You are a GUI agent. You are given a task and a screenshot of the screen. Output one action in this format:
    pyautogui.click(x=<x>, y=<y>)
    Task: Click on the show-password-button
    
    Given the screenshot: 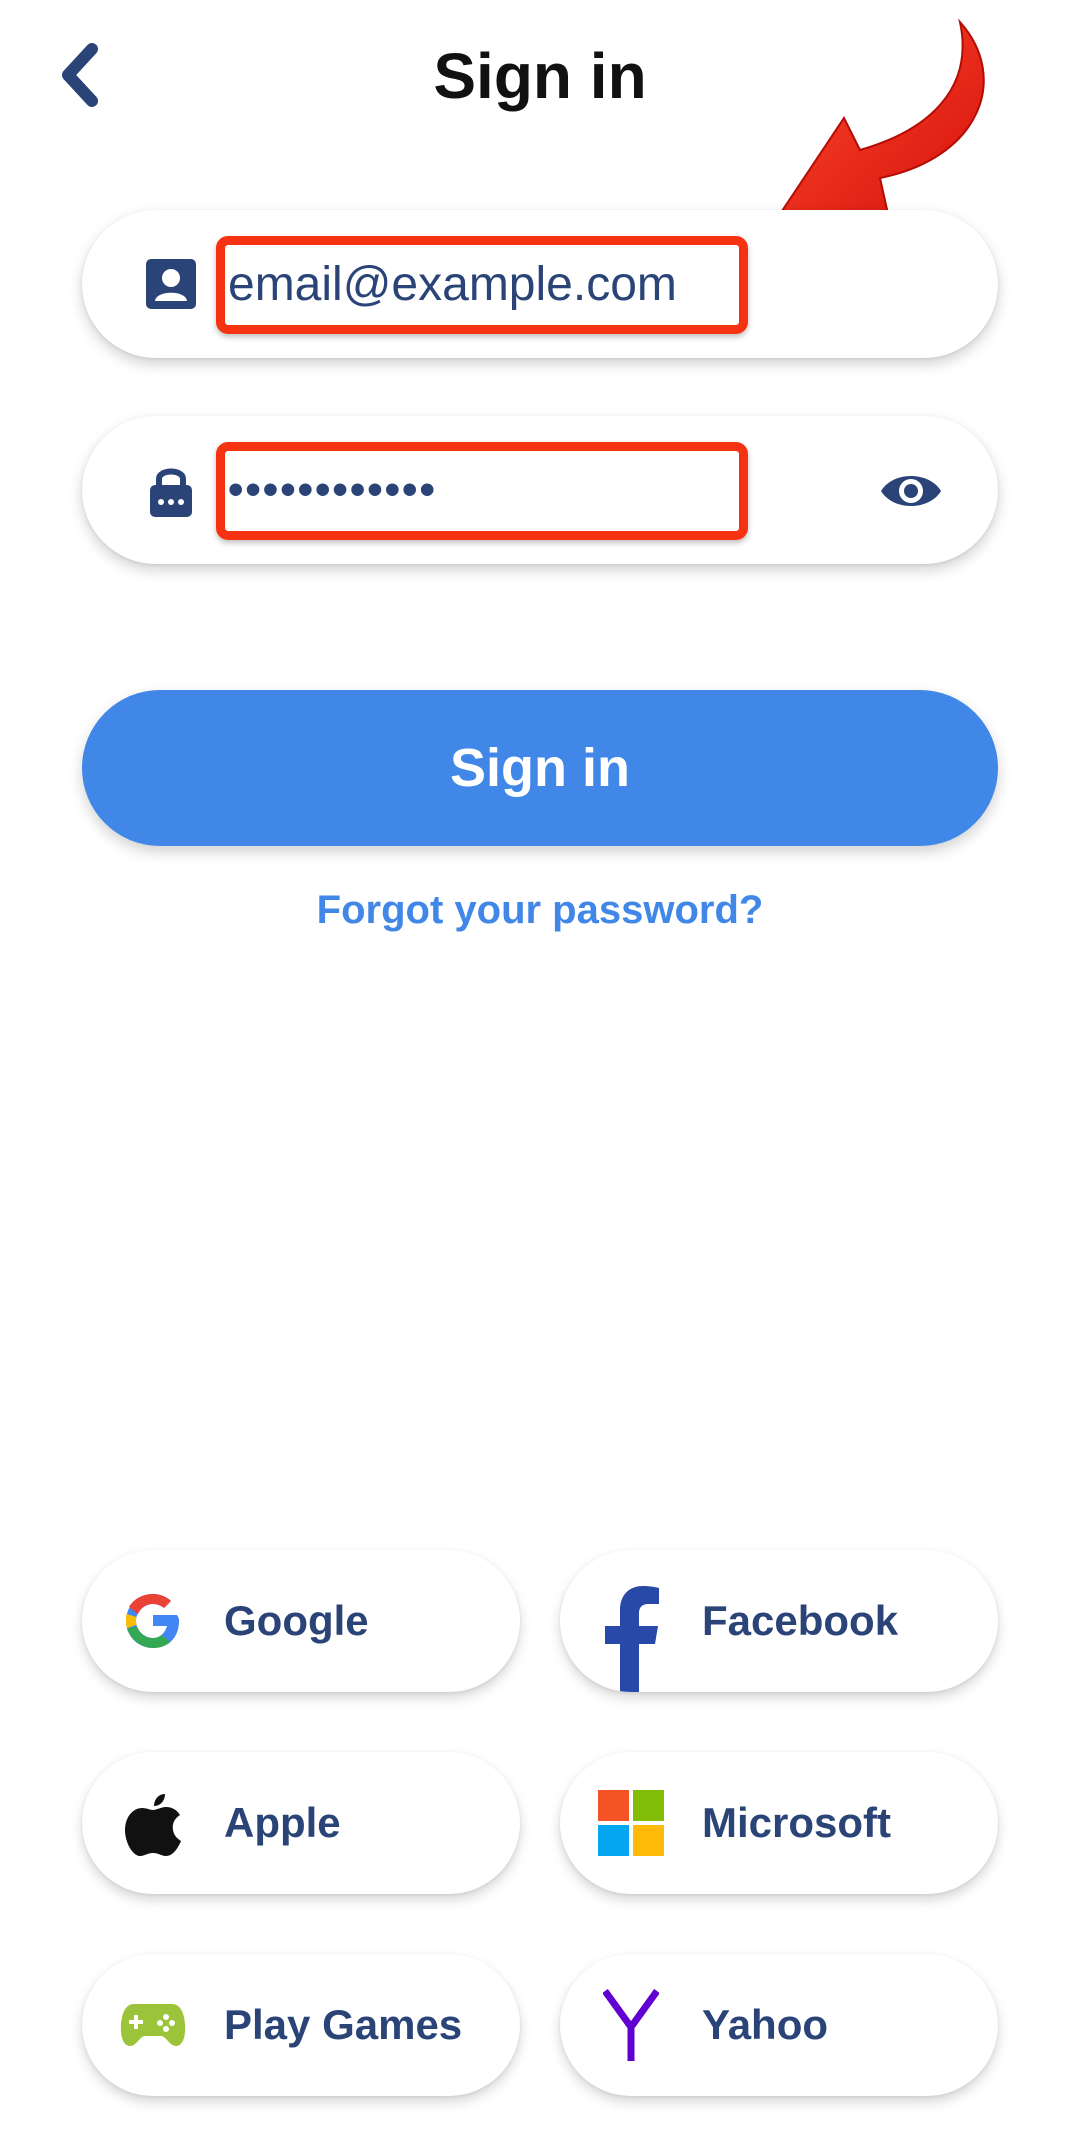 What is the action you would take?
    pyautogui.click(x=911, y=491)
    